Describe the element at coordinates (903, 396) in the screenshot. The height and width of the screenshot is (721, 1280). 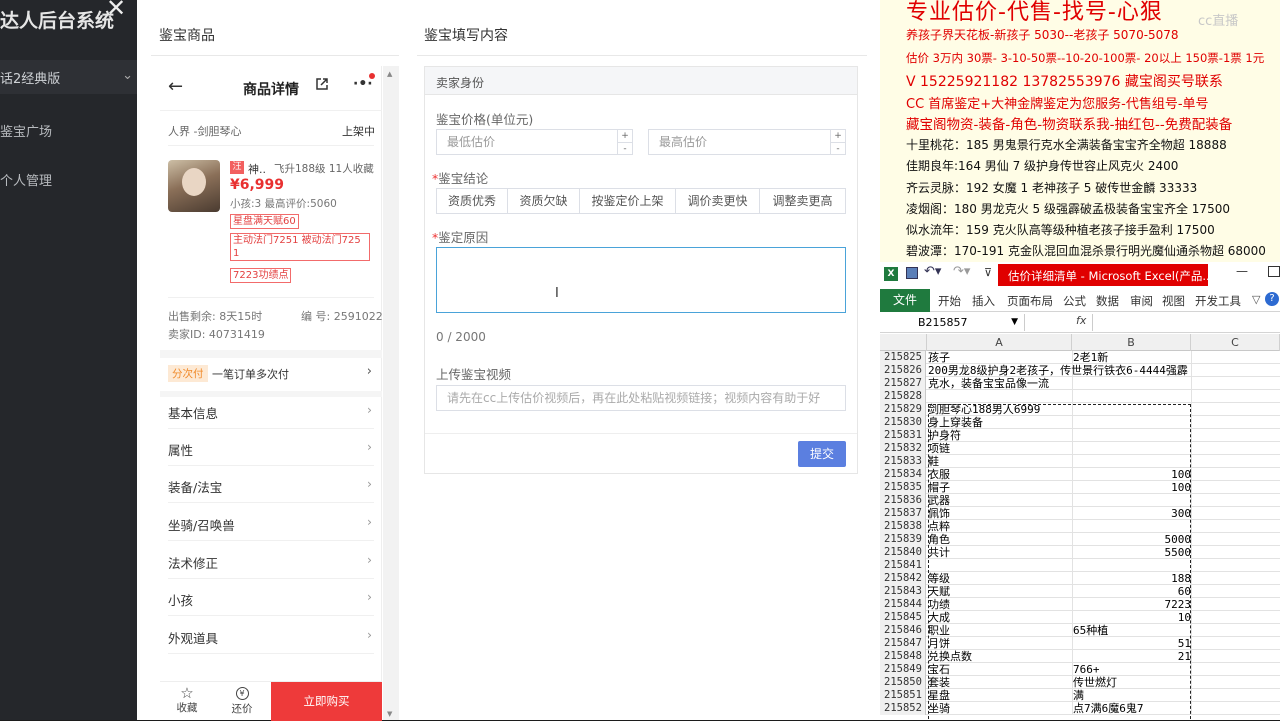
I see `row-number: 215828` at that location.